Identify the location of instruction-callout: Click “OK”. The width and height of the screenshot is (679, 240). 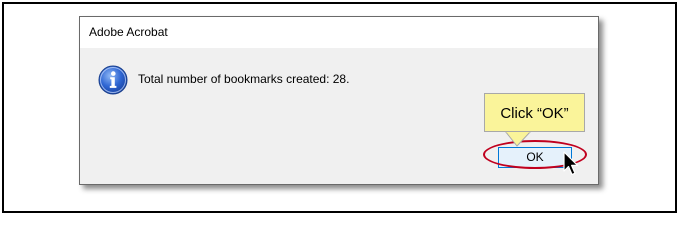
(534, 112).